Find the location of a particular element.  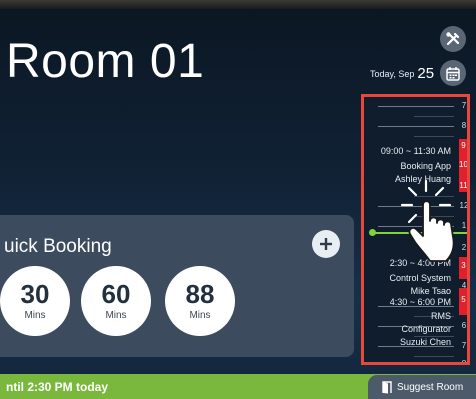

room-title: Room 01 is located at coordinates (105, 61).